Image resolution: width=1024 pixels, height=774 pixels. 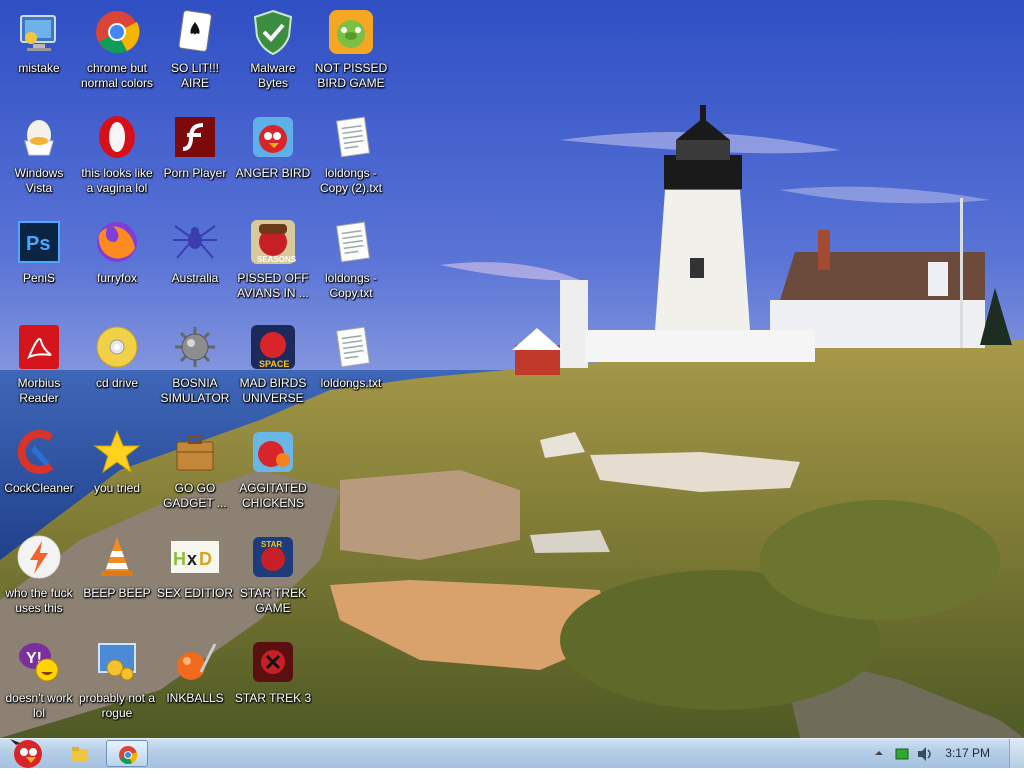 I want to click on desktop-icon-label: STAR TREK 3, so click(x=273, y=698).